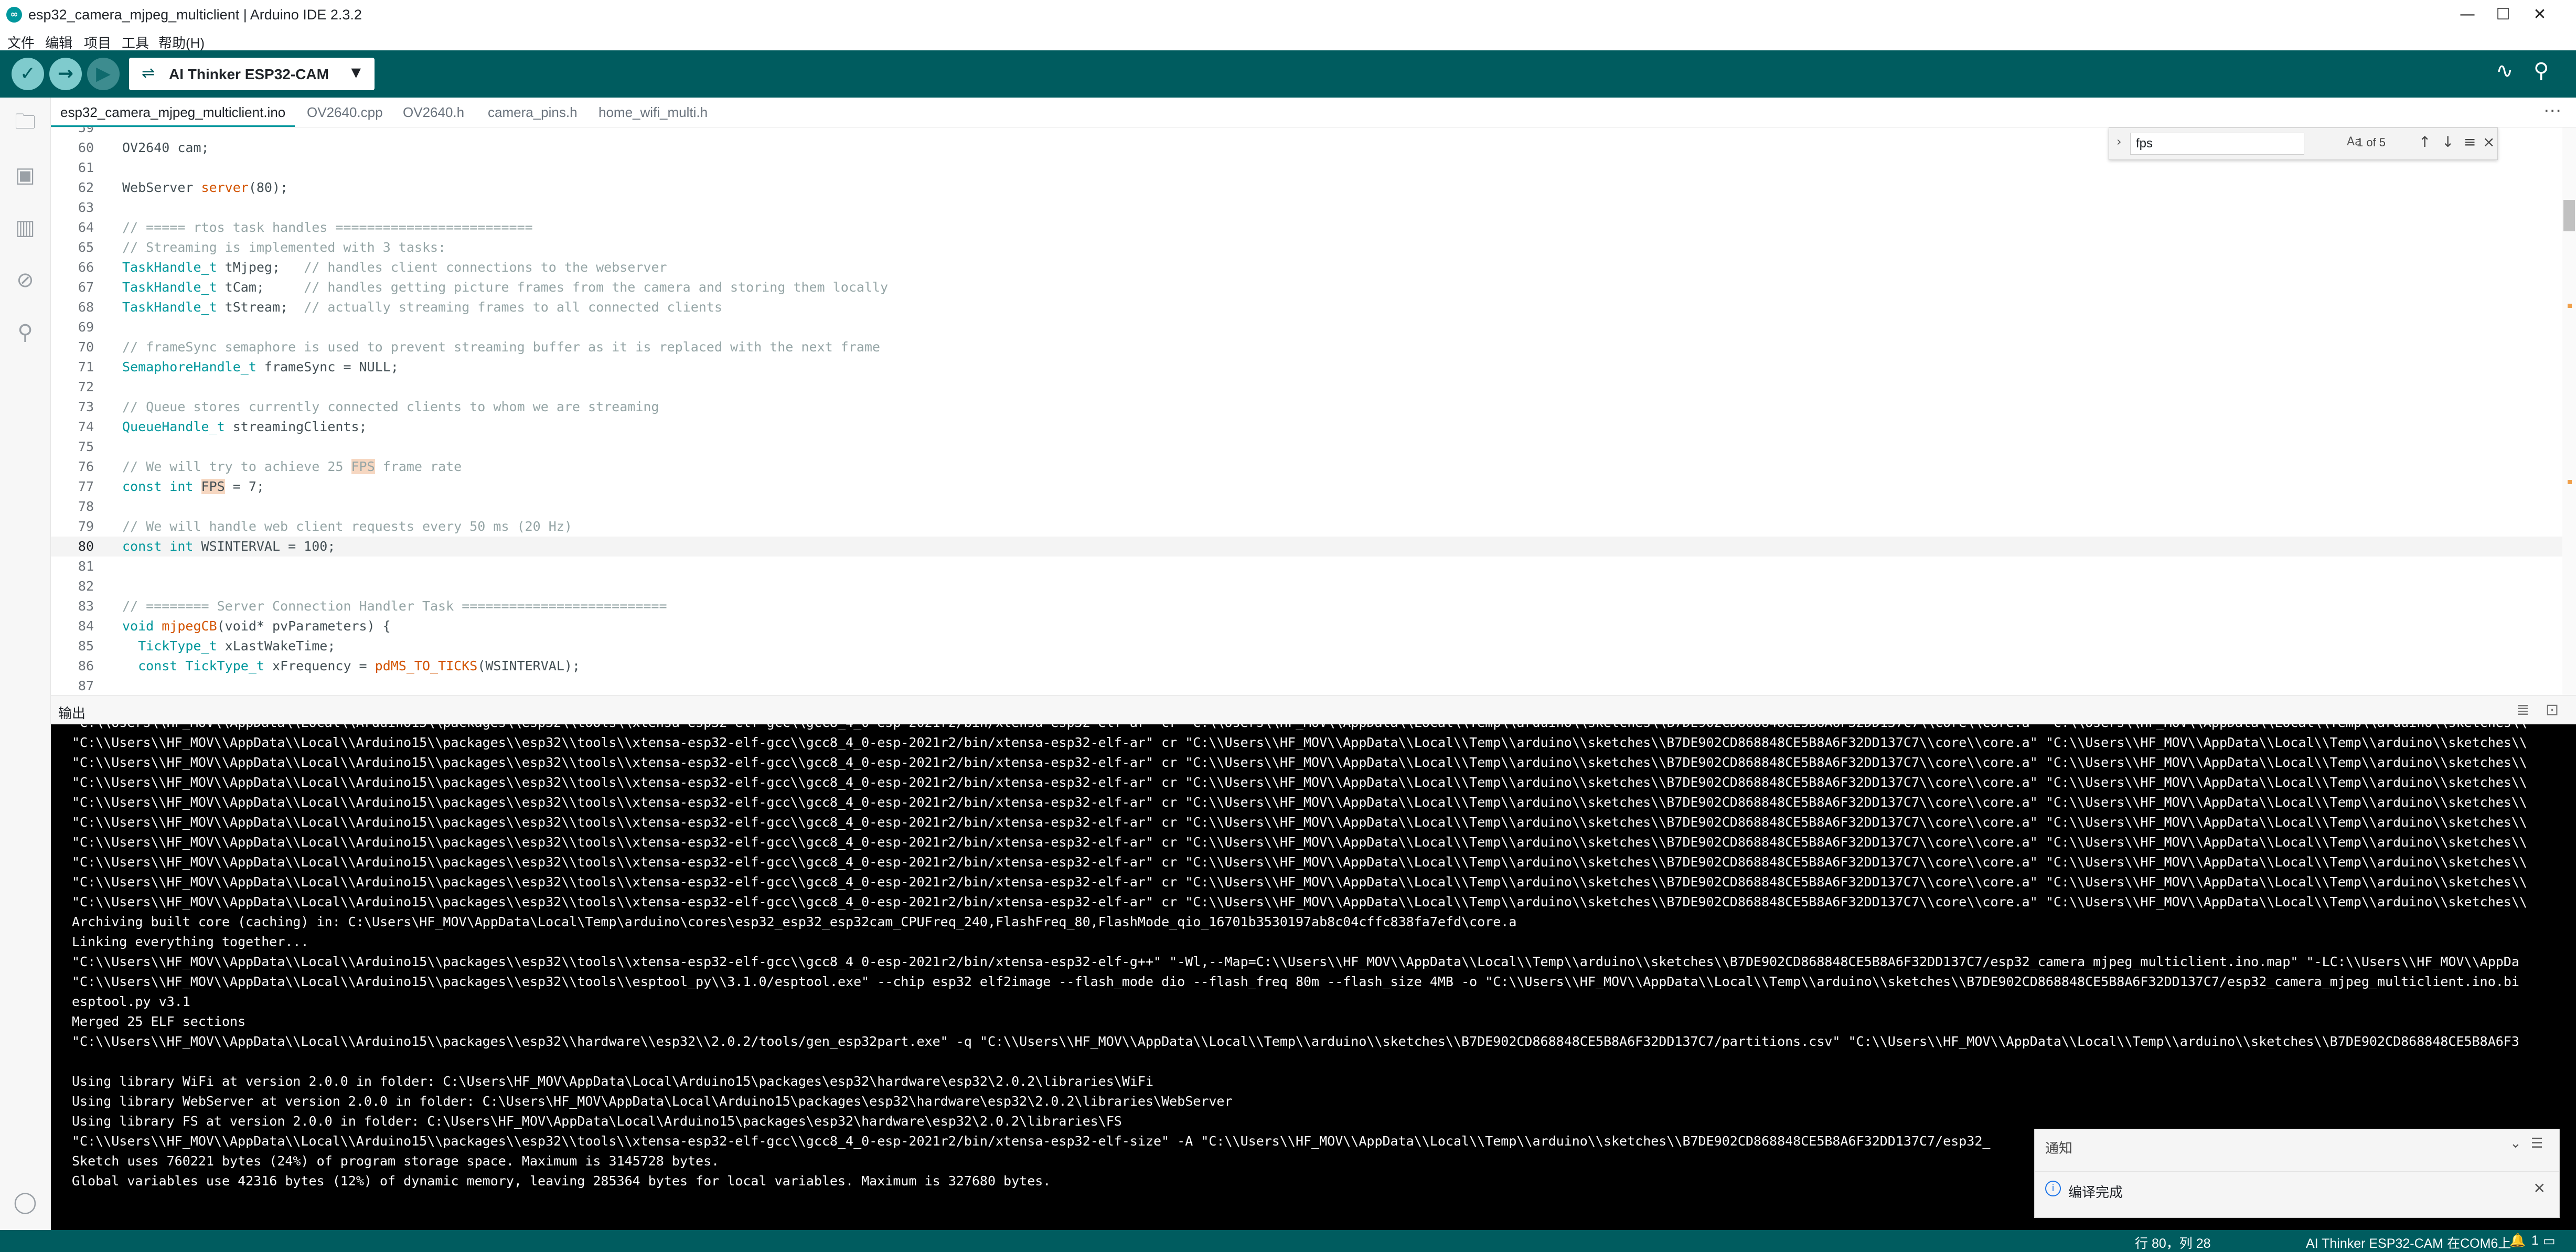  What do you see at coordinates (25, 1202) in the screenshot?
I see `account-icon: ◯` at bounding box center [25, 1202].